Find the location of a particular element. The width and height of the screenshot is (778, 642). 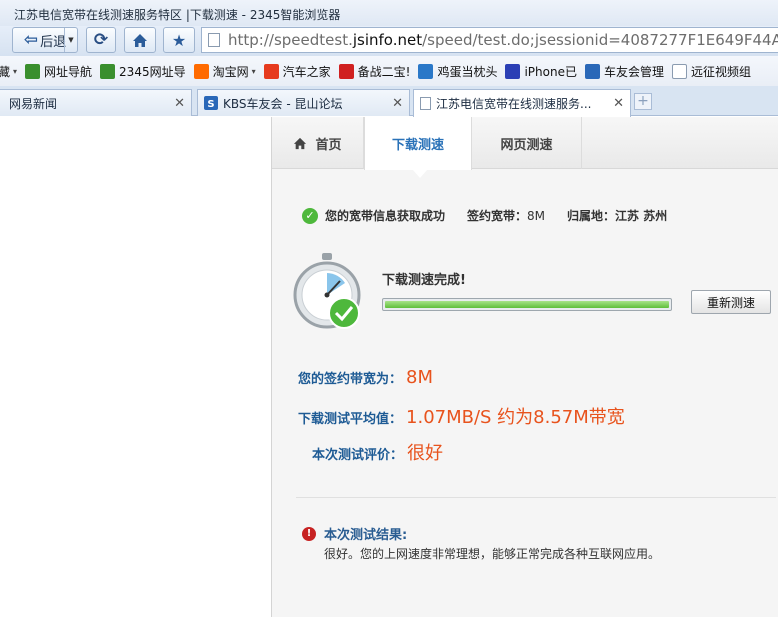

home-button is located at coordinates (140, 40).